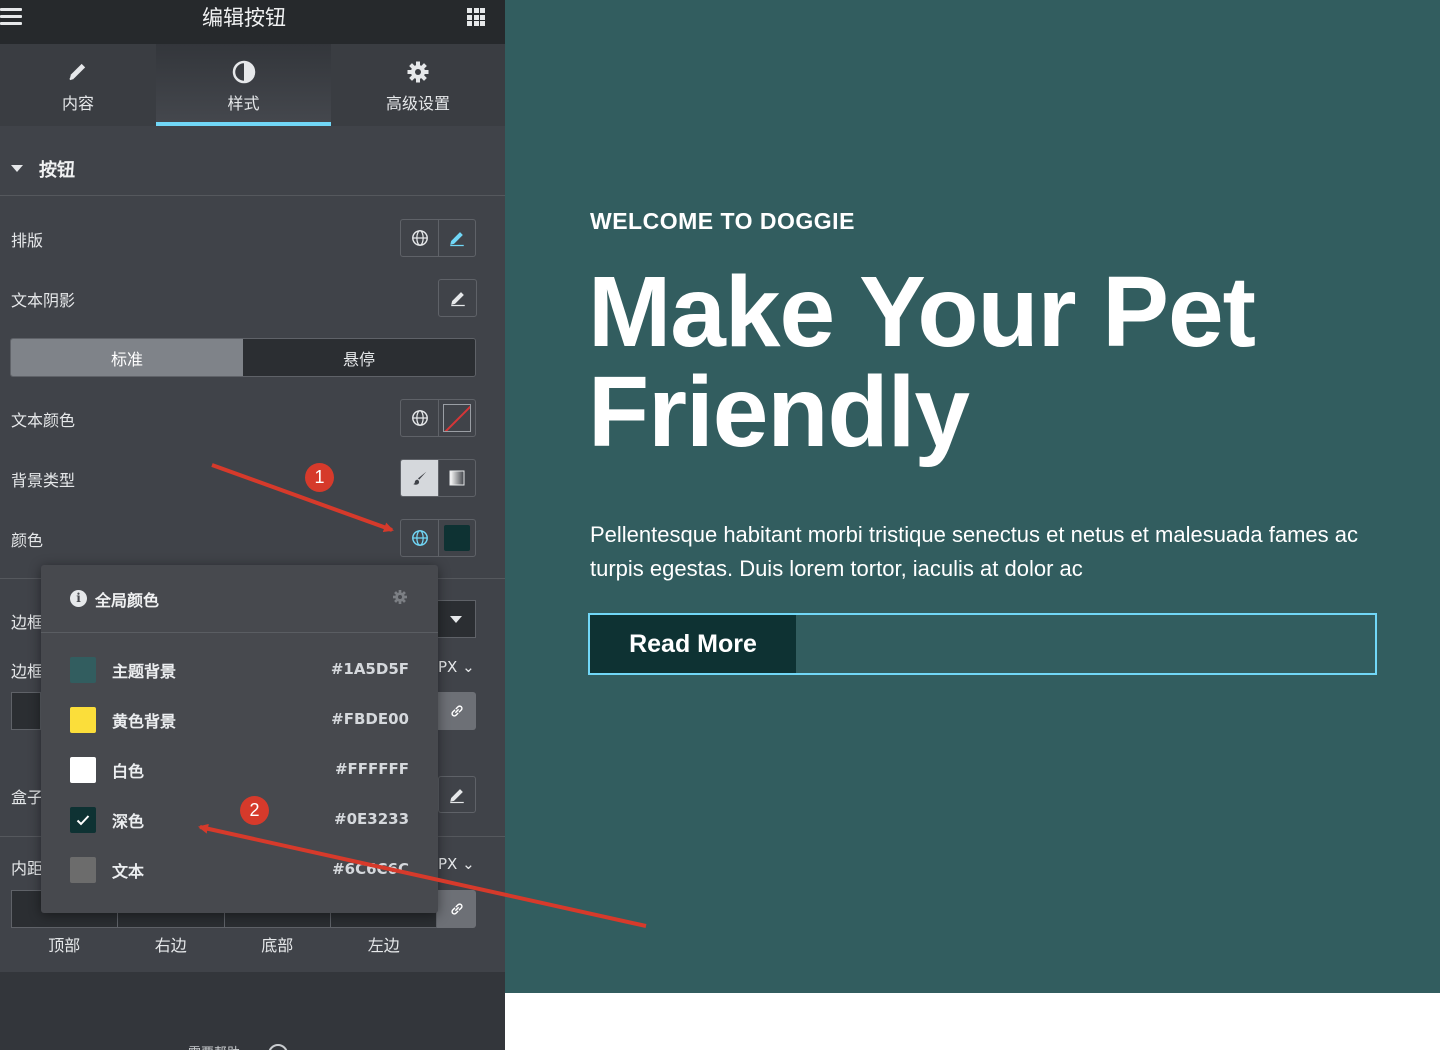  What do you see at coordinates (319, 477) in the screenshot?
I see `annotation-badge-1: 1` at bounding box center [319, 477].